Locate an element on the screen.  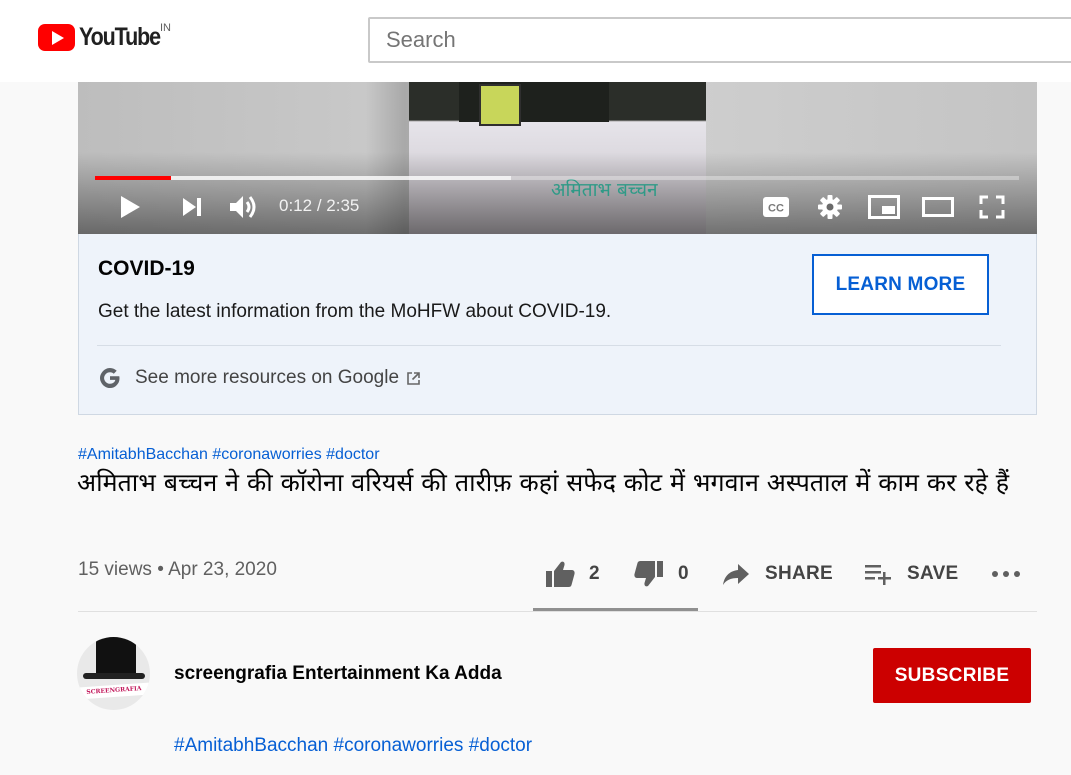
logo-region-code: IN is located at coordinates (165, 28).